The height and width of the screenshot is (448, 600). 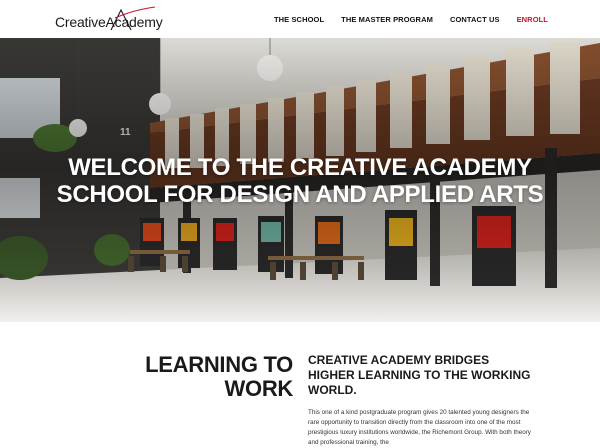 I want to click on hero-title-line-2: SCHOOL FOR DESIGN AND APPLIED ARTS, so click(x=300, y=194).